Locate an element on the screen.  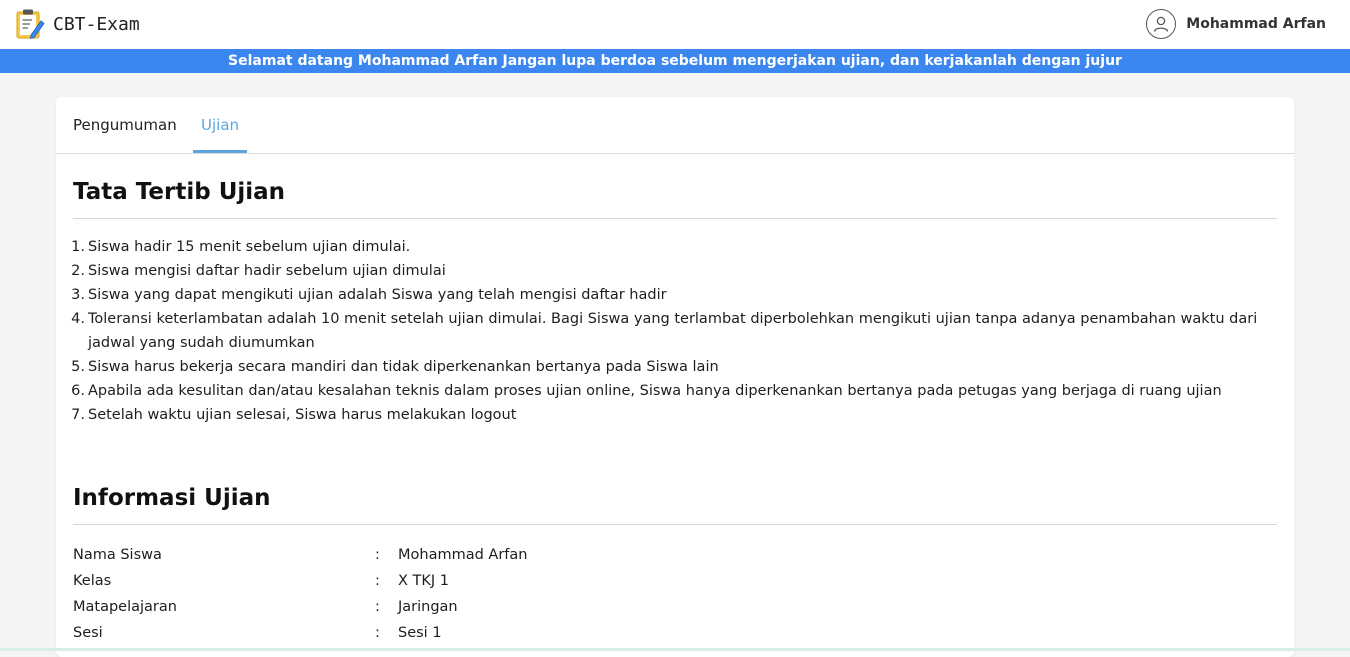
clipboard-pencil-icon is located at coordinates (30, 24).